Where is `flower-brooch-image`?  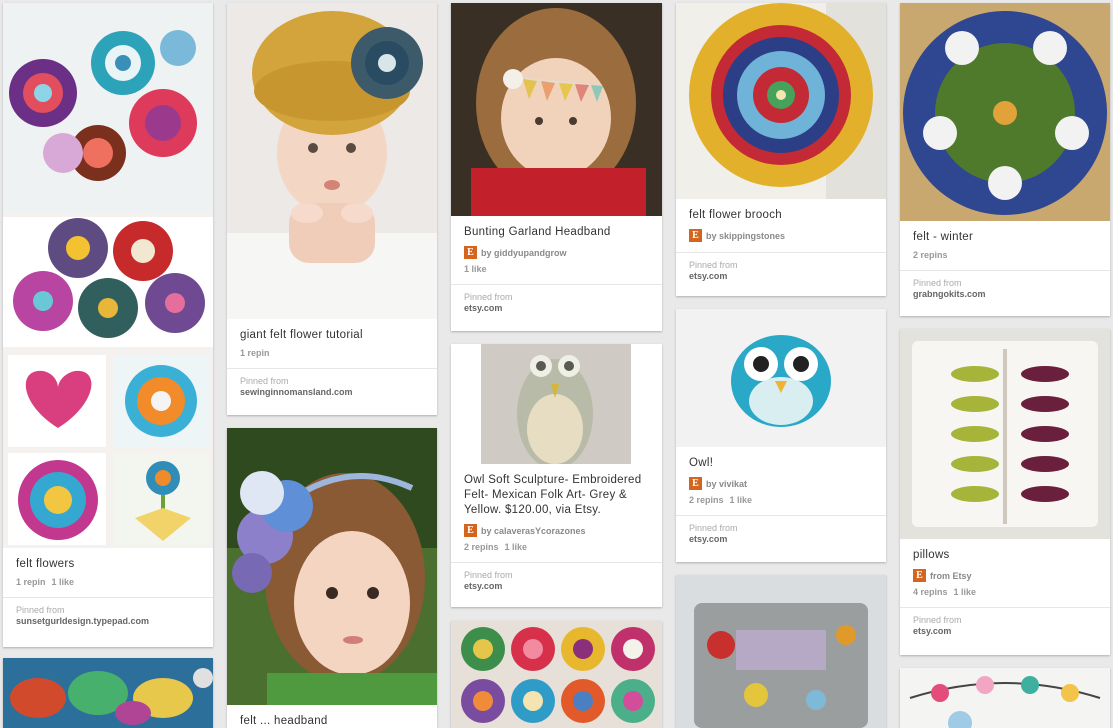 flower-brooch-image is located at coordinates (781, 101).